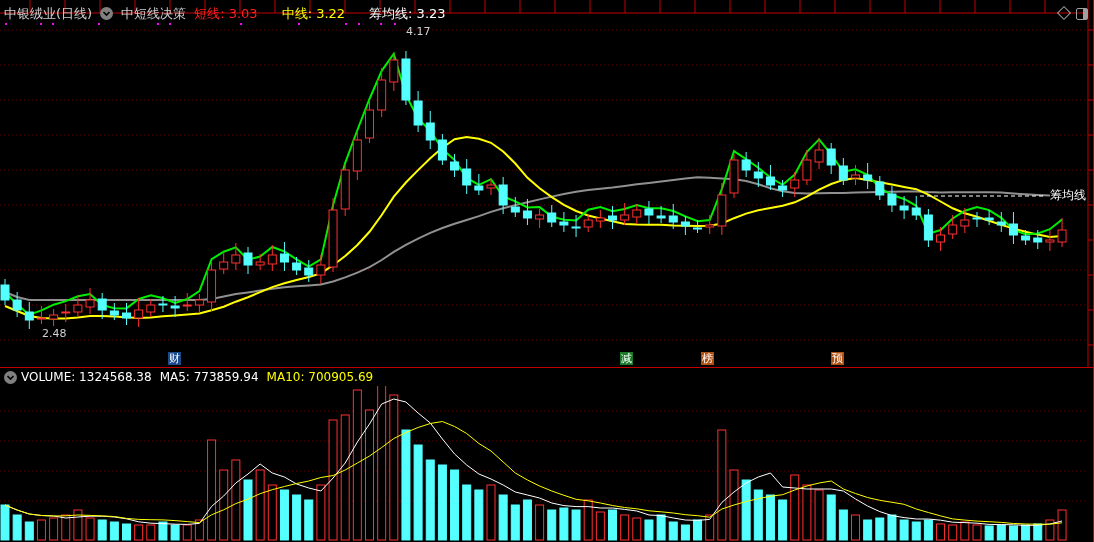 This screenshot has width=1094, height=542. What do you see at coordinates (1082, 14) in the screenshot?
I see `panel-toggle-icon` at bounding box center [1082, 14].